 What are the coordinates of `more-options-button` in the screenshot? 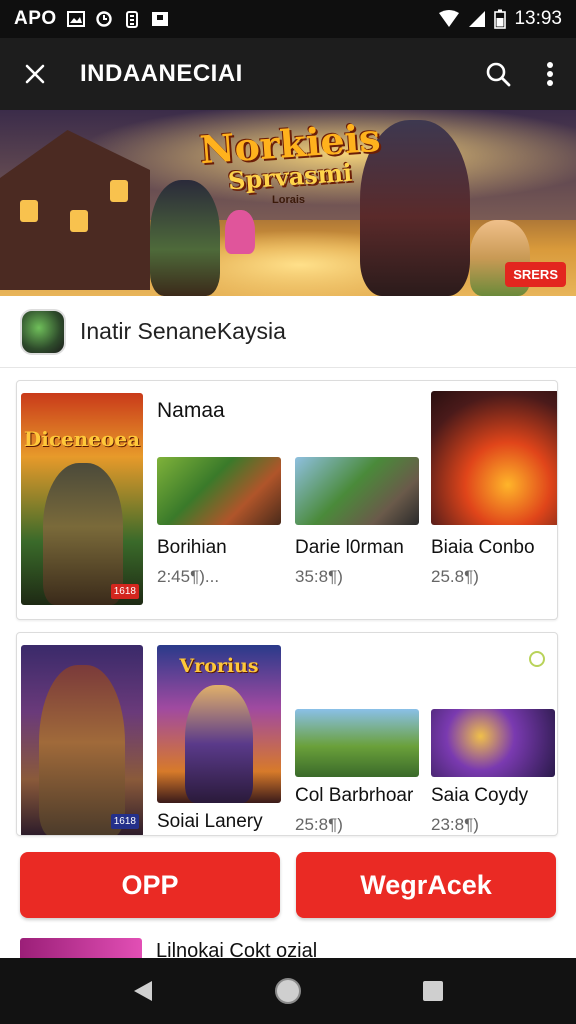 It's located at (550, 74).